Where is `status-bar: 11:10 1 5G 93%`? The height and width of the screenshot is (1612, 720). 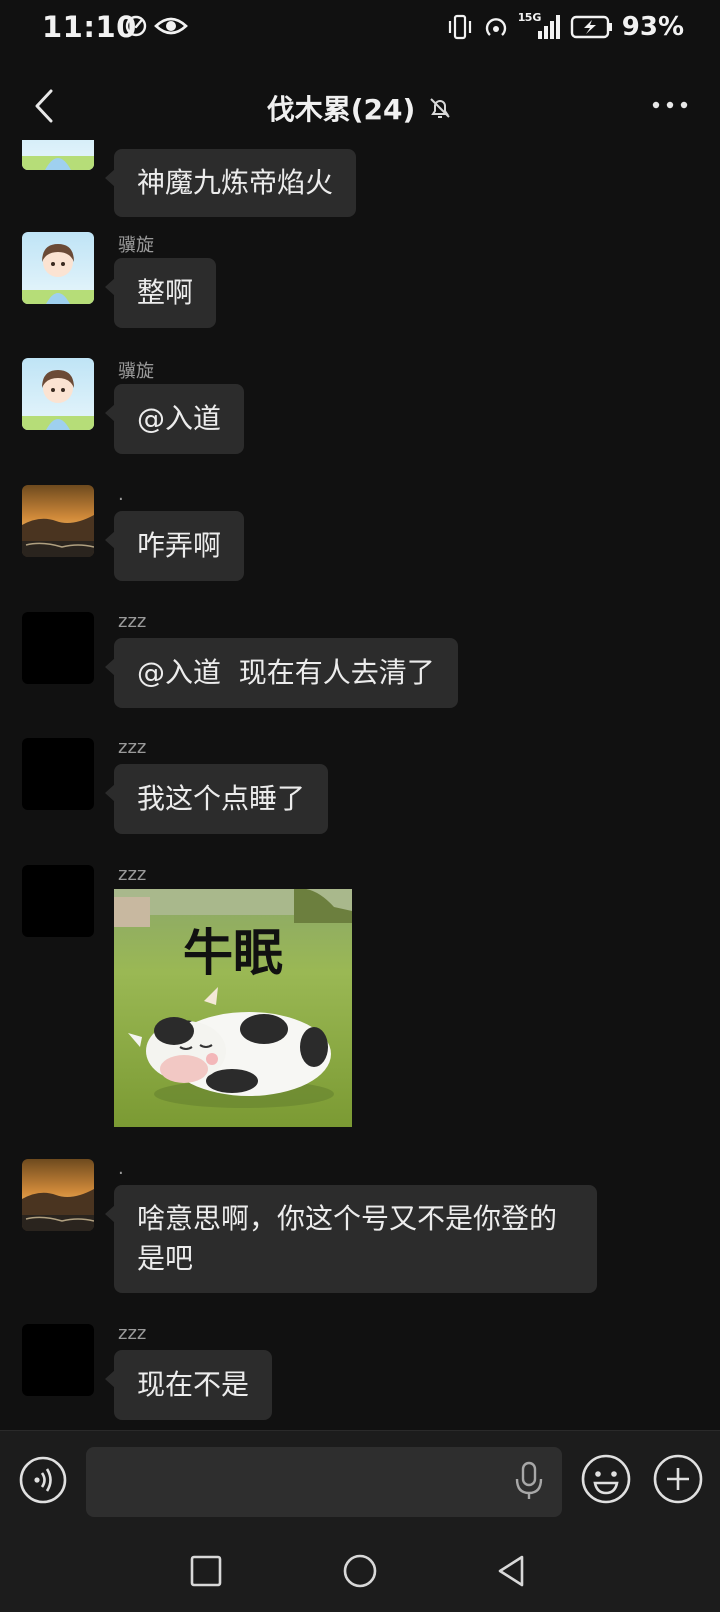
status-bar: 11:10 1 5G 93% is located at coordinates (360, 28).